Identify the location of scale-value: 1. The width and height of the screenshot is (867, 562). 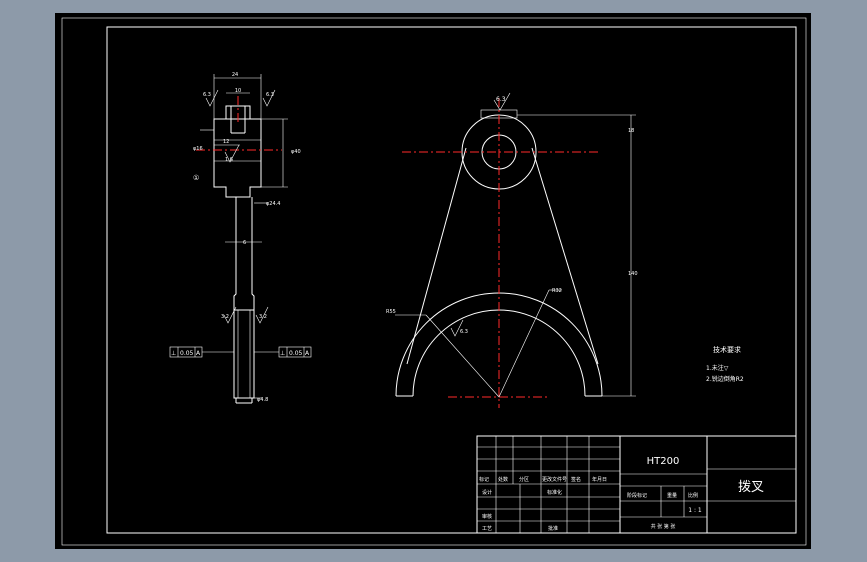
(695, 510).